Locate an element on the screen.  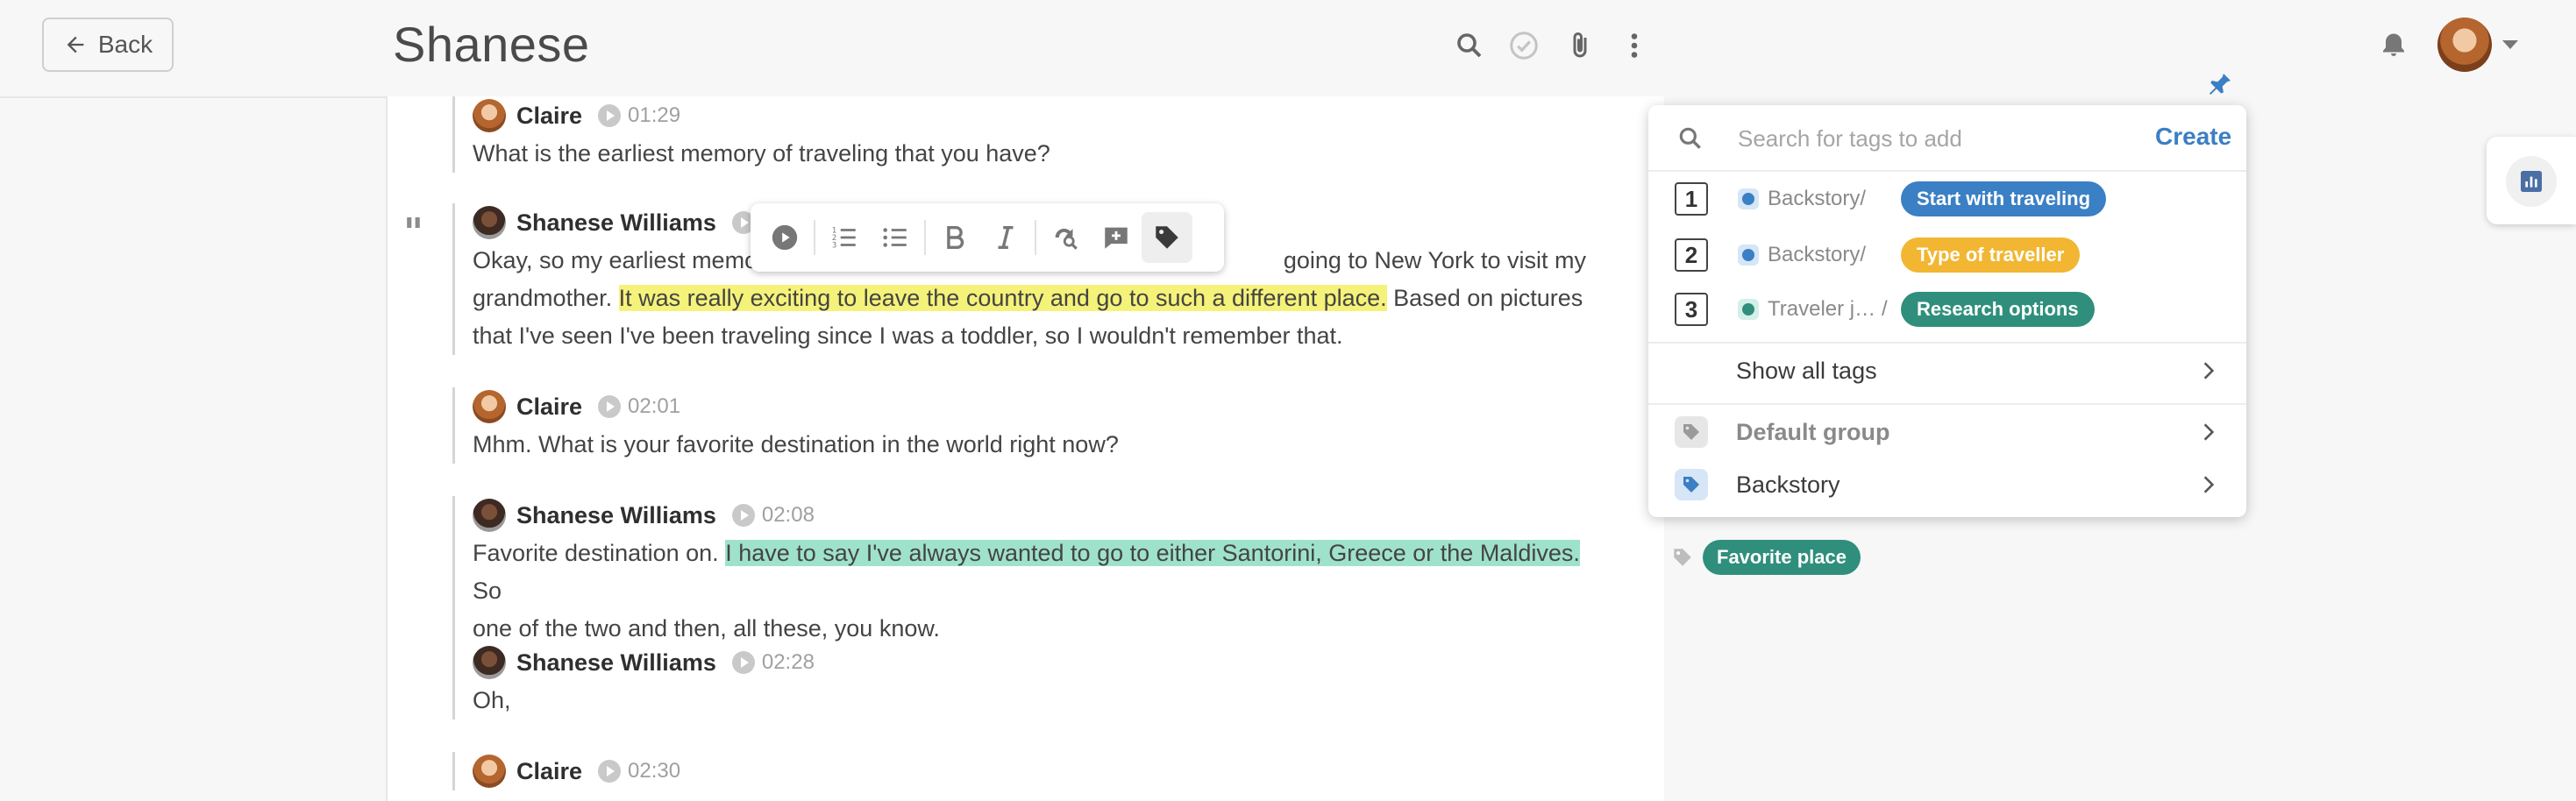
bar-chart-icon is located at coordinates (2531, 181).